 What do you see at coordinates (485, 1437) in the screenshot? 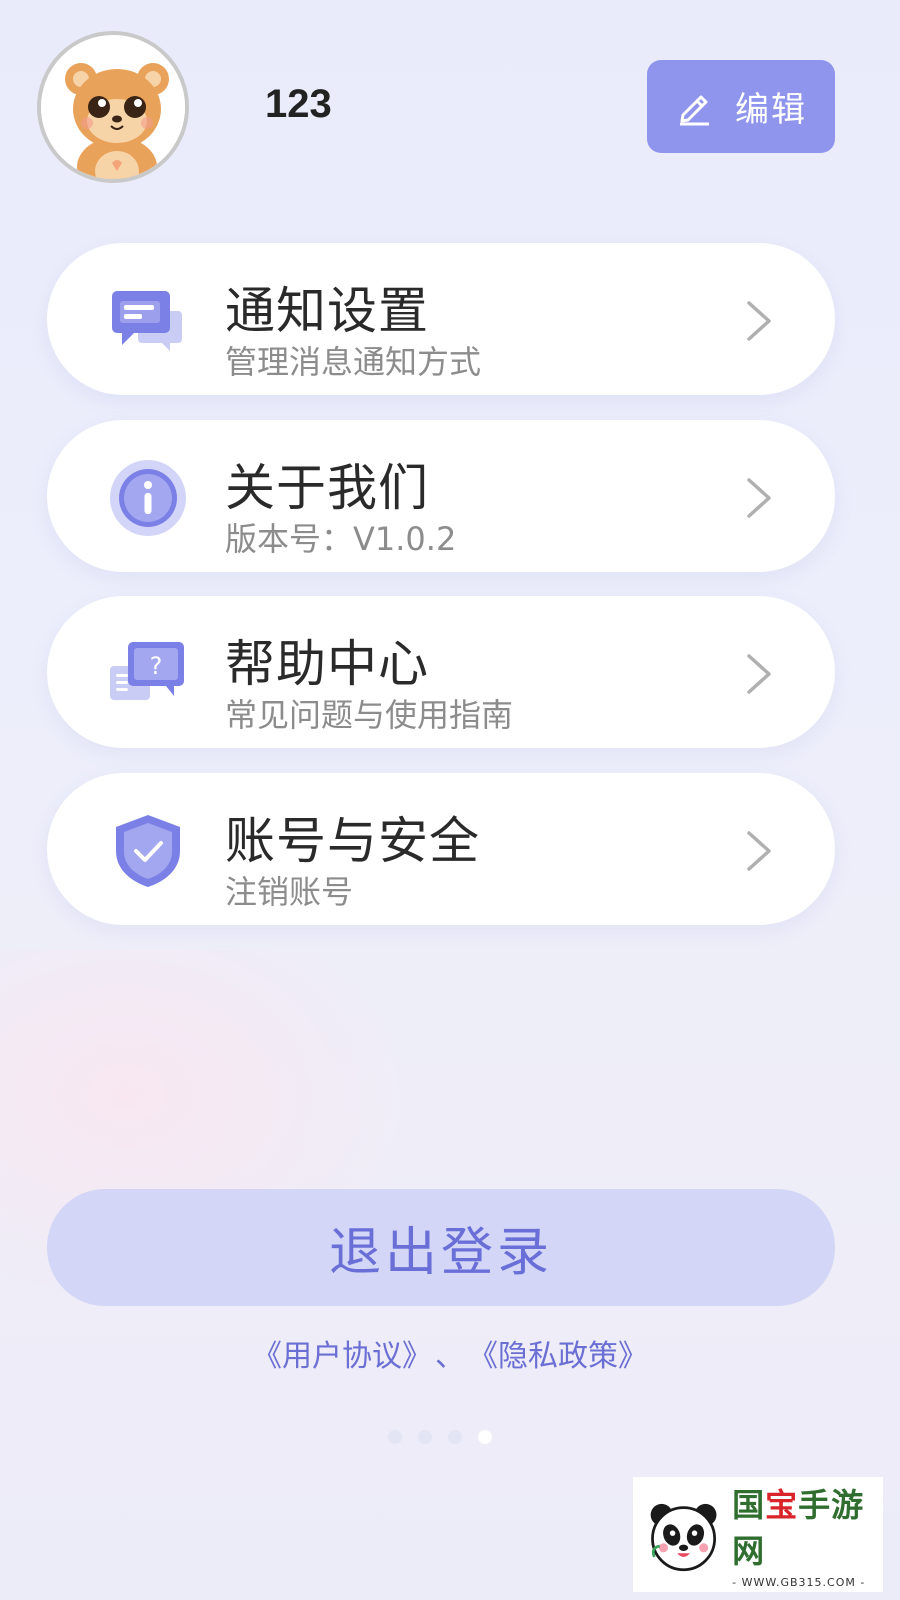
I see `page-dot-active` at bounding box center [485, 1437].